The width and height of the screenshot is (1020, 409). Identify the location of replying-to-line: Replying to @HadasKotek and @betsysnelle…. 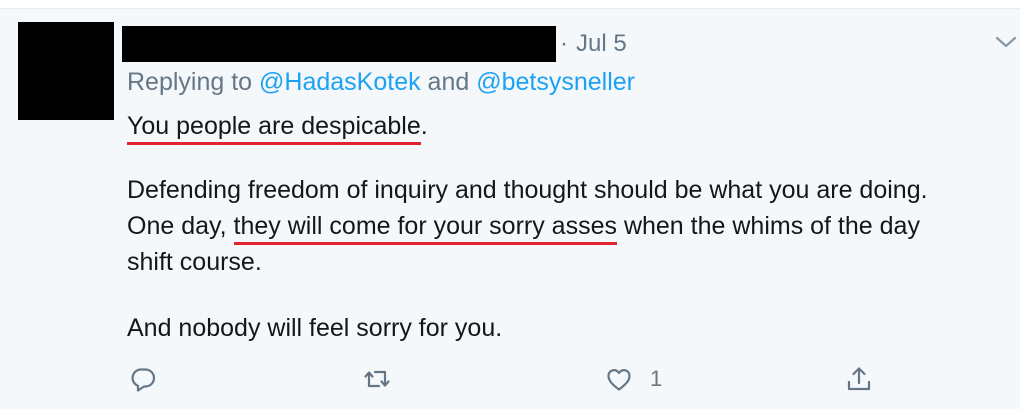
(381, 82).